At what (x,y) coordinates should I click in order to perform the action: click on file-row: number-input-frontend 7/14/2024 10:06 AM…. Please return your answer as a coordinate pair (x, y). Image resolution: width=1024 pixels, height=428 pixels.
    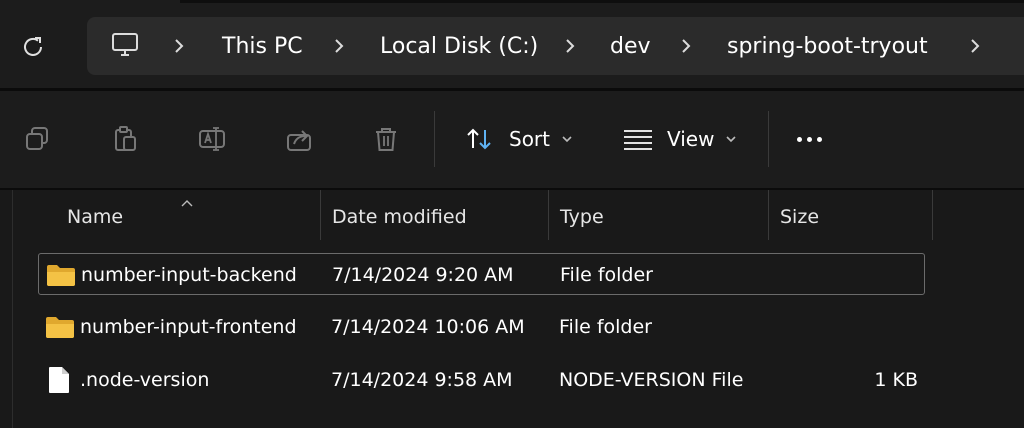
    Looking at the image, I should click on (481, 327).